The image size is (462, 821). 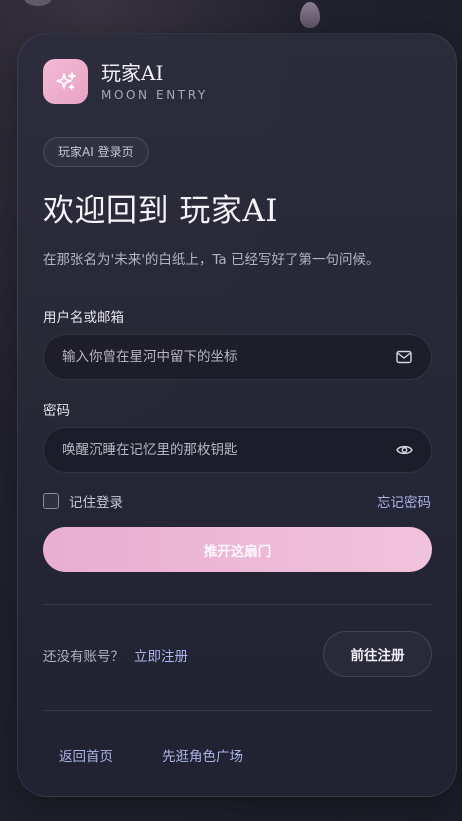 I want to click on password-label: 密码, so click(x=56, y=411).